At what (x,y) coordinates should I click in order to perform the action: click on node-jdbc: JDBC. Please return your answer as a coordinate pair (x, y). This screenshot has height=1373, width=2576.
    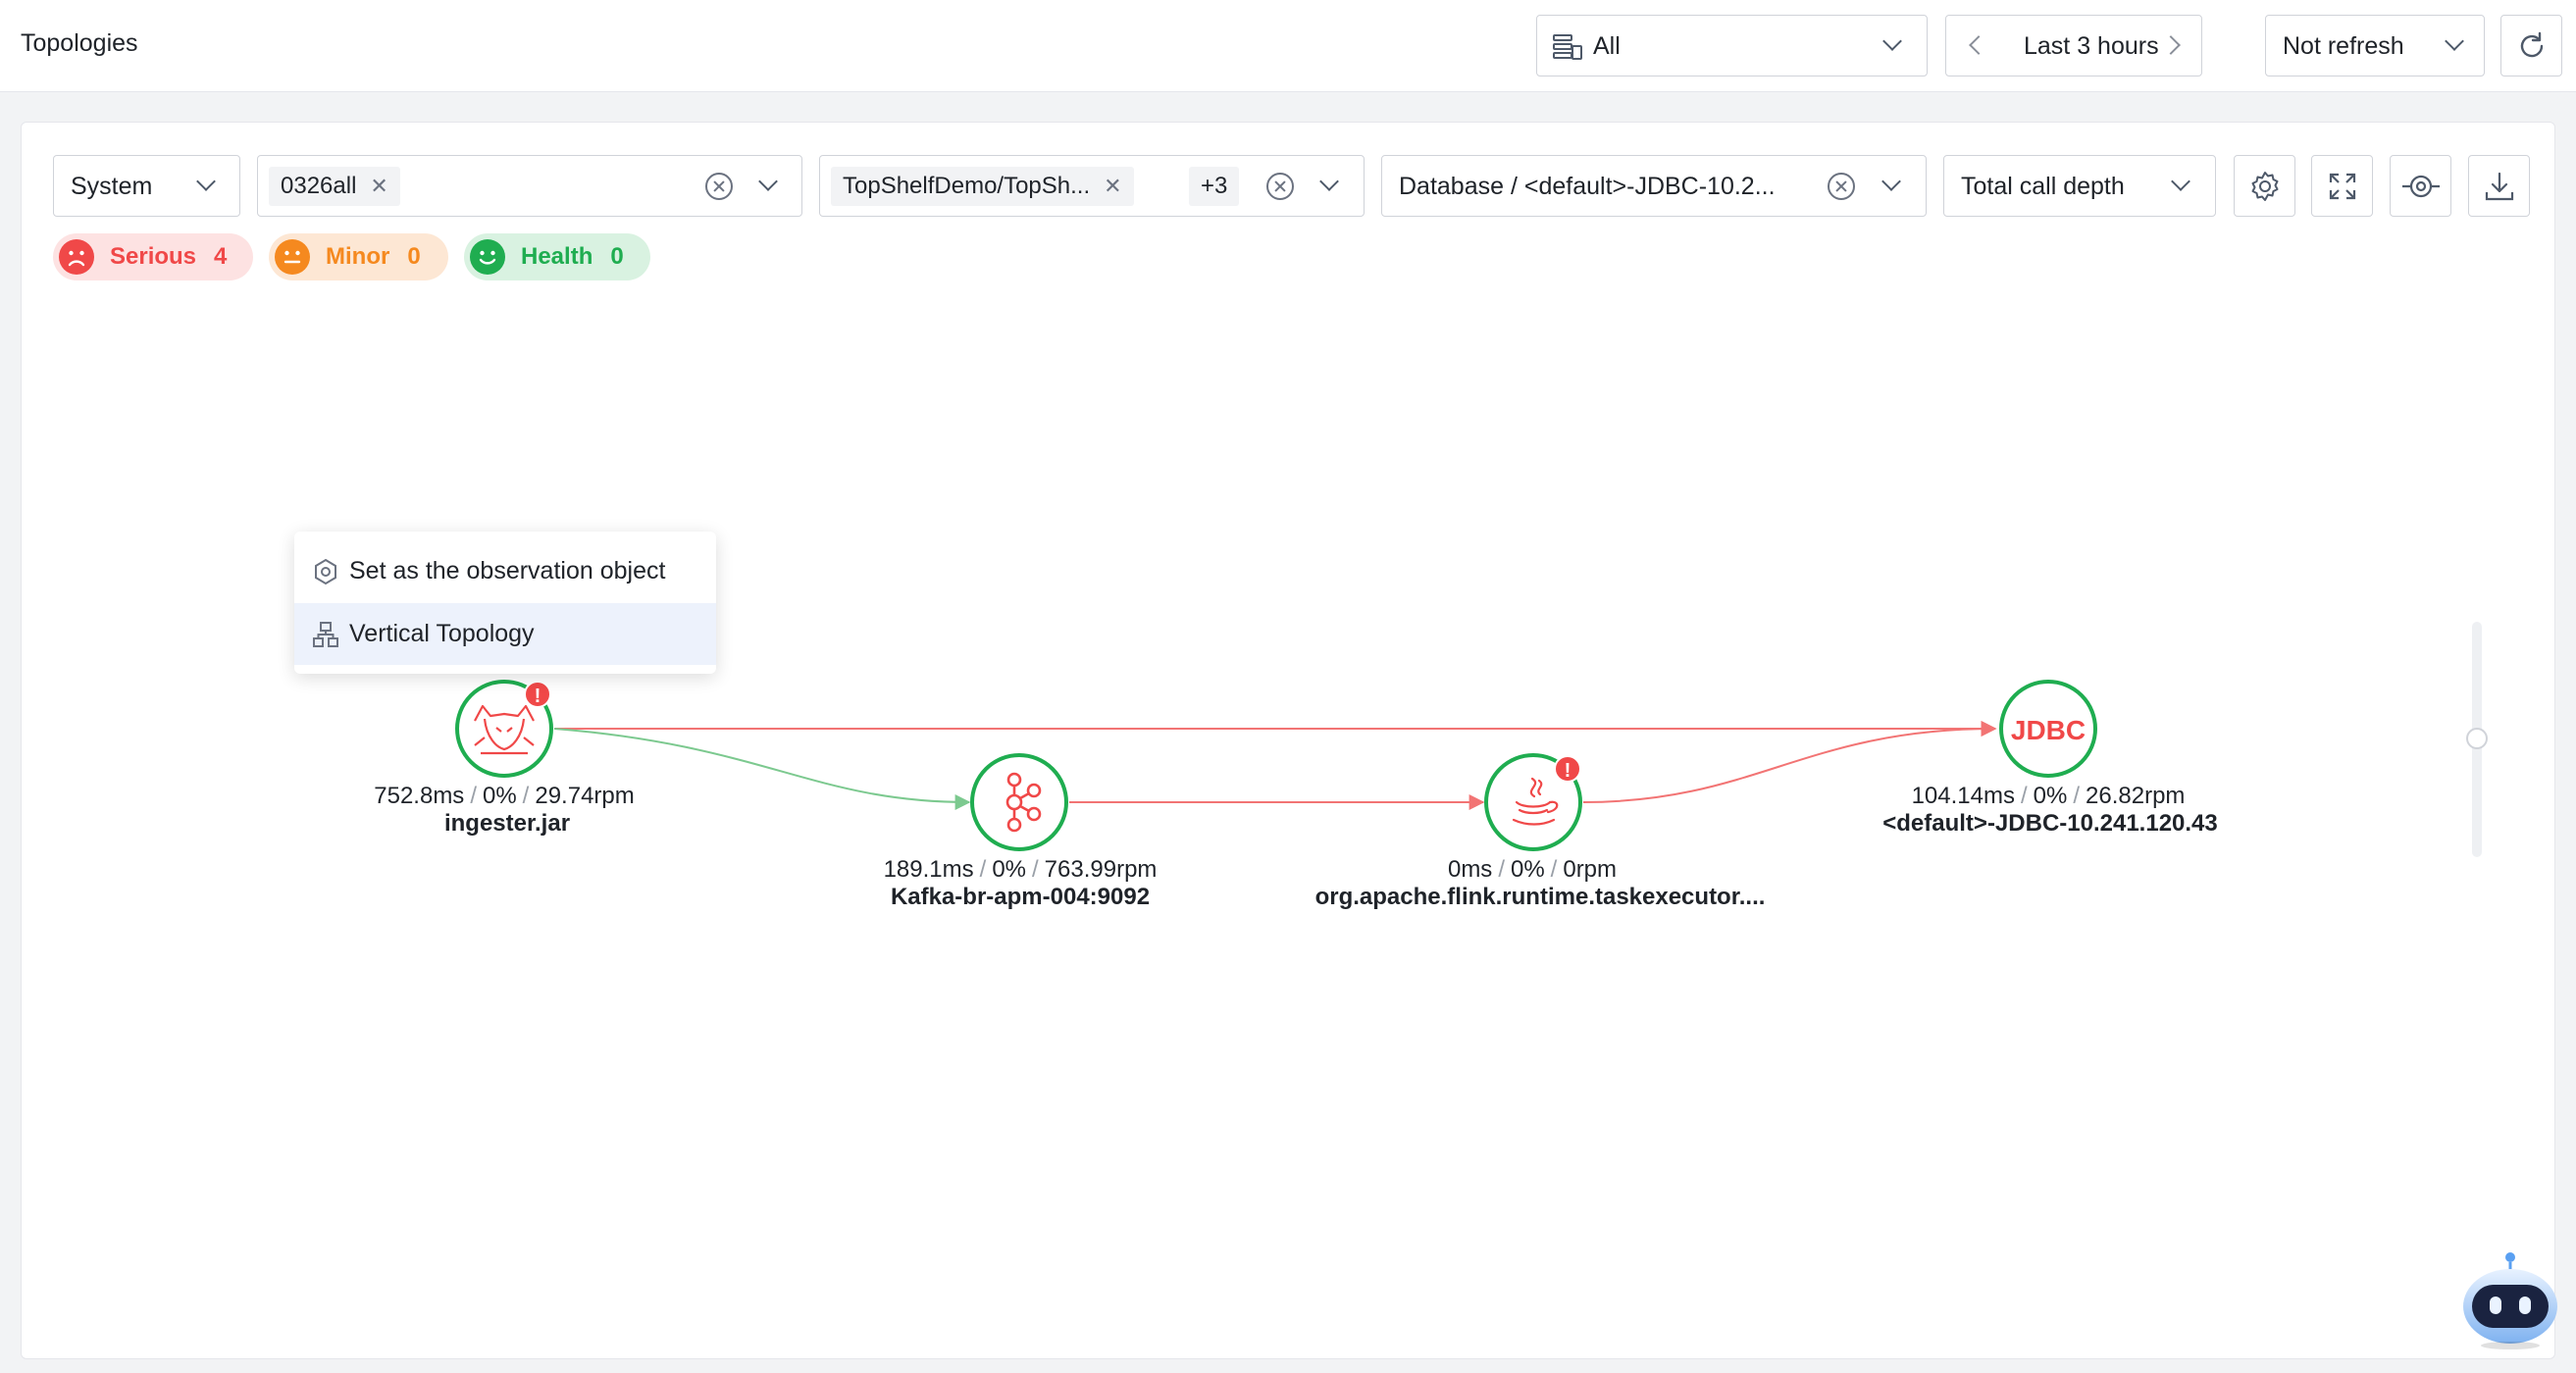
    Looking at the image, I should click on (2048, 729).